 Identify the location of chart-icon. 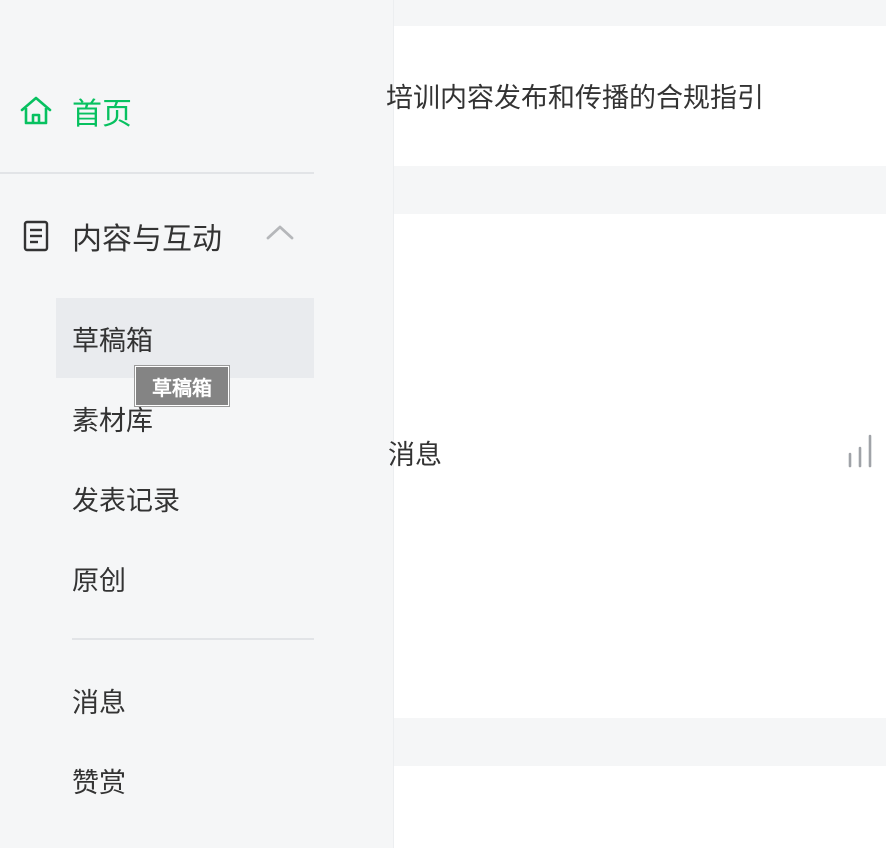
(861, 451).